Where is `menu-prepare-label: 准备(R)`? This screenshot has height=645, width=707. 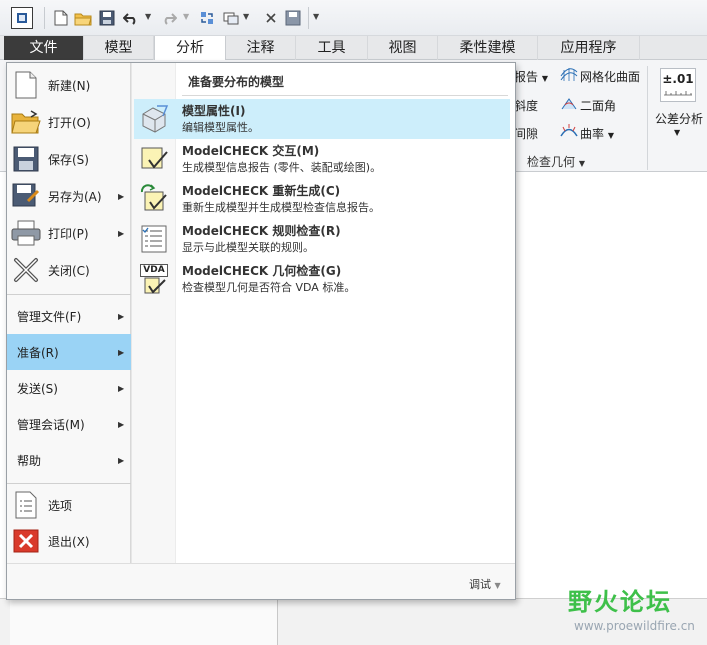 menu-prepare-label: 准备(R) is located at coordinates (38, 352).